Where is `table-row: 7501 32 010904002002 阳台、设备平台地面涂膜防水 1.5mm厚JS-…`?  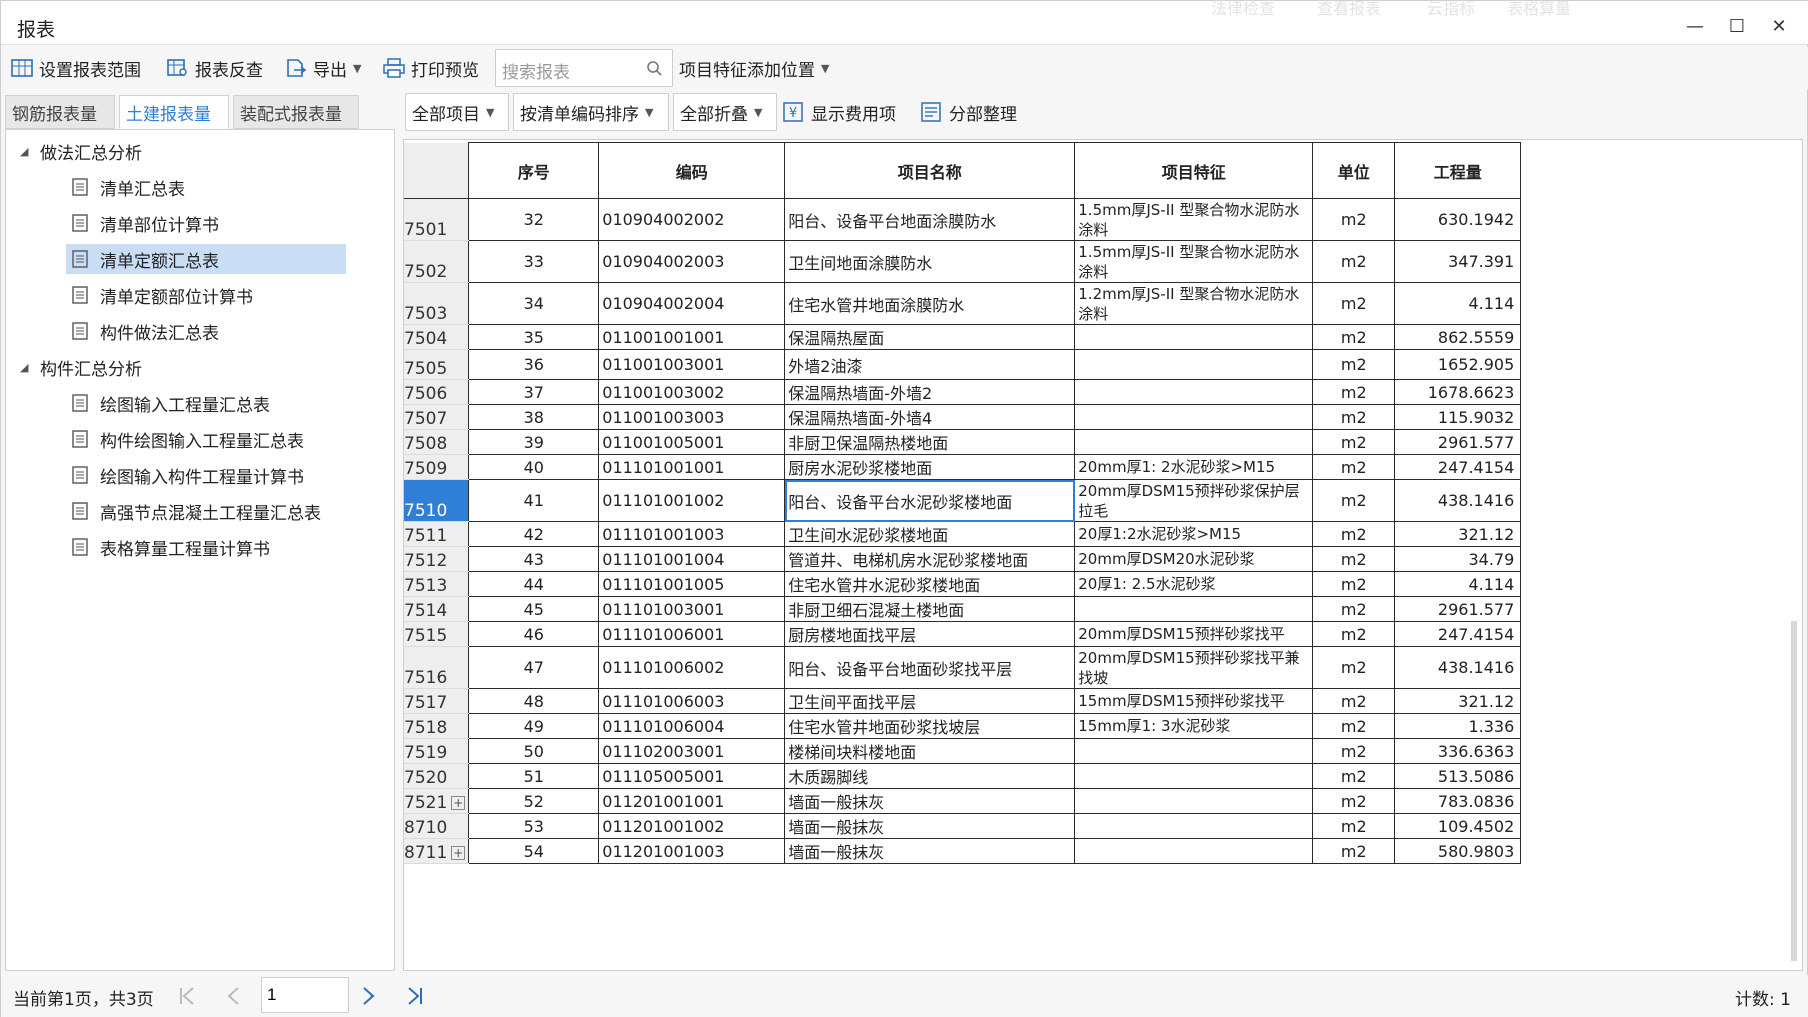 table-row: 7501 32 010904002002 阳台、设备平台地面涂膜防水 1.5mm厚JS-… is located at coordinates (963, 219).